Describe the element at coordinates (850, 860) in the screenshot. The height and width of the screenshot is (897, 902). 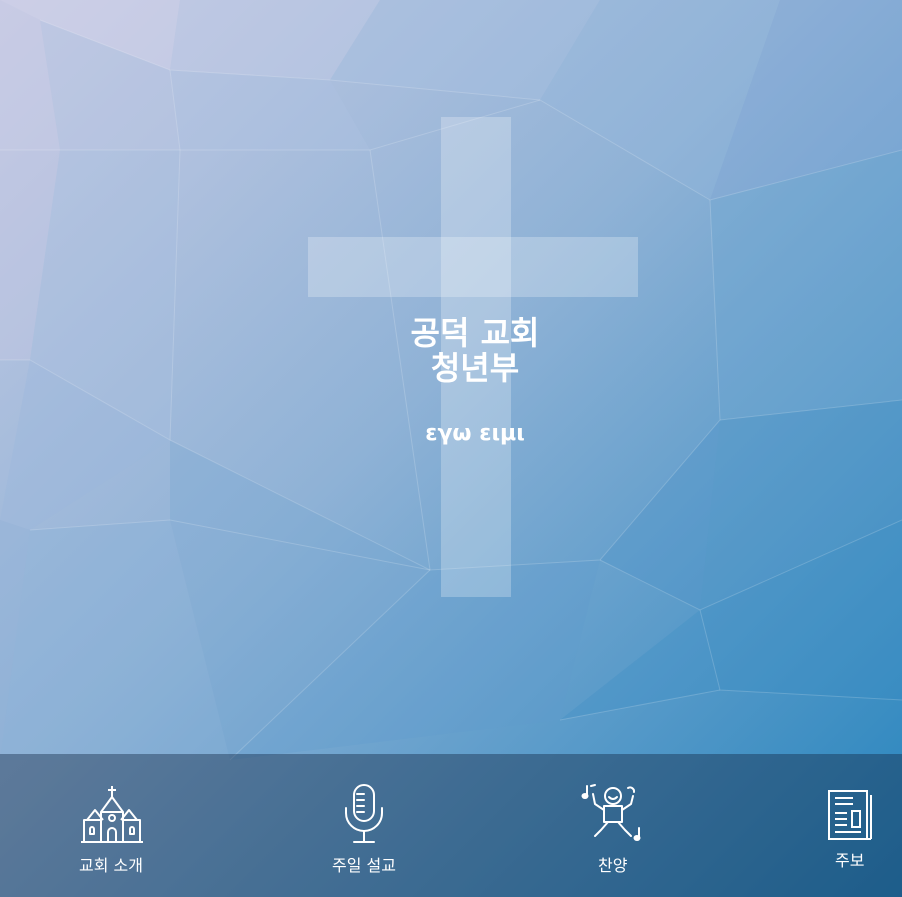
I see `nav-label-bulletin: 주보` at that location.